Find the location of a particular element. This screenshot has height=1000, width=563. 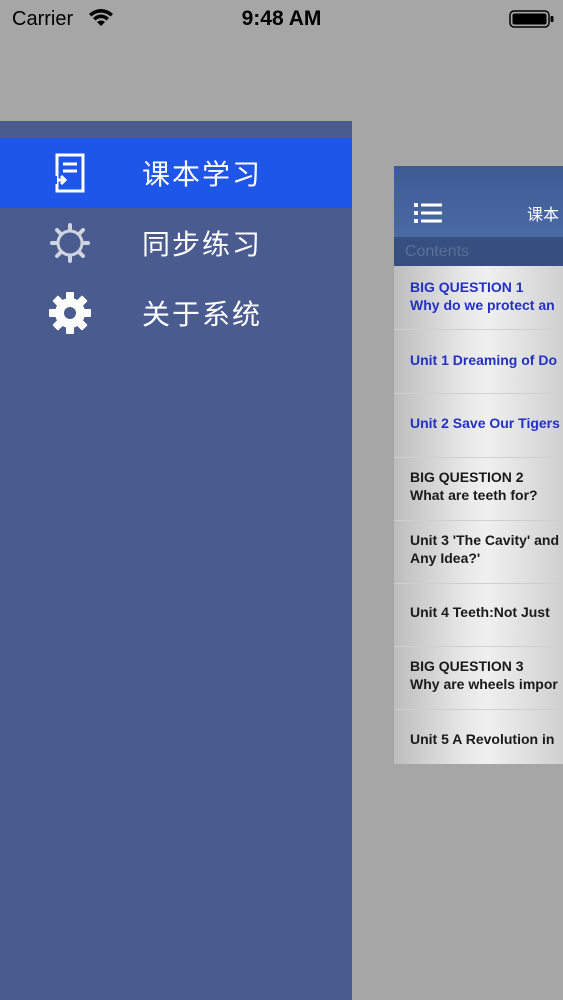

list-item: Unit 3 'The Cavity' and Any Idea?' is located at coordinates (478, 552).